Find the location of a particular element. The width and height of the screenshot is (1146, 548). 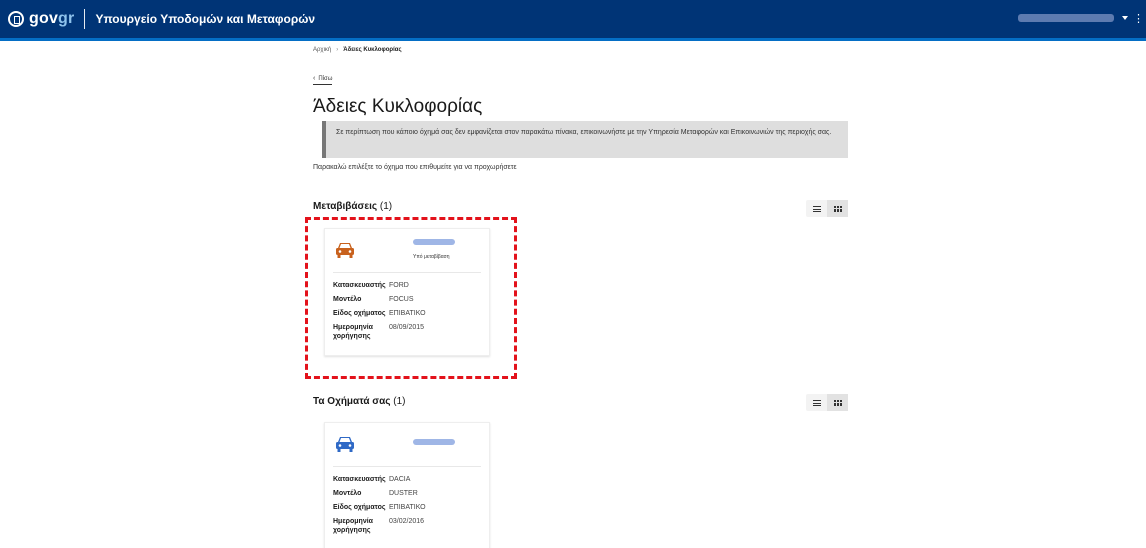

section-title-transfers: Μεταβιβάσεις (1) is located at coordinates (352, 206).